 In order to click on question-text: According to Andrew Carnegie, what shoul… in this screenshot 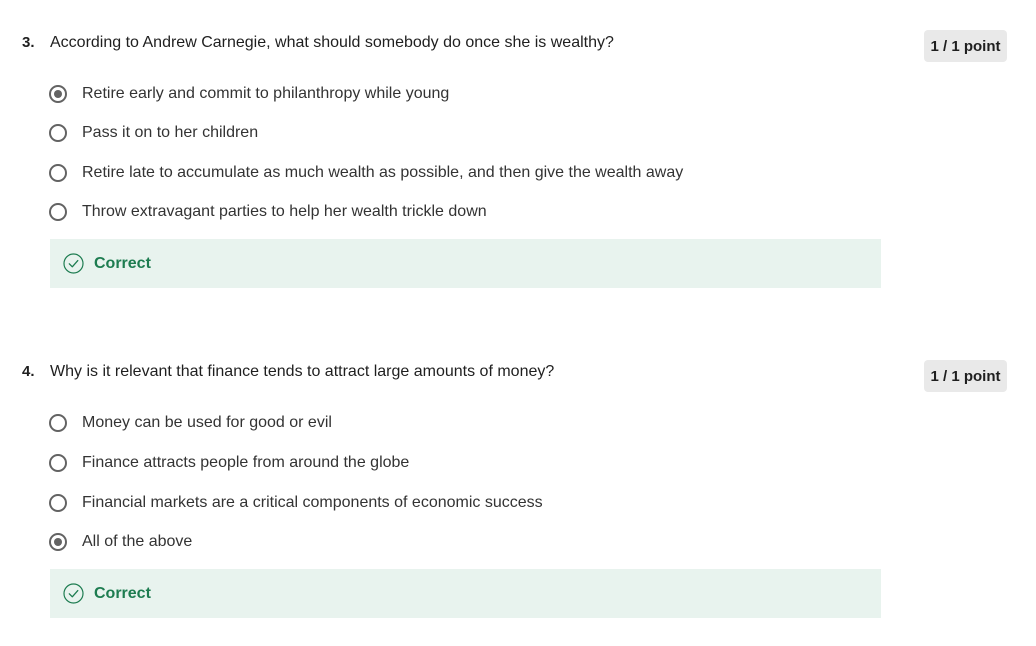, I will do `click(332, 42)`.